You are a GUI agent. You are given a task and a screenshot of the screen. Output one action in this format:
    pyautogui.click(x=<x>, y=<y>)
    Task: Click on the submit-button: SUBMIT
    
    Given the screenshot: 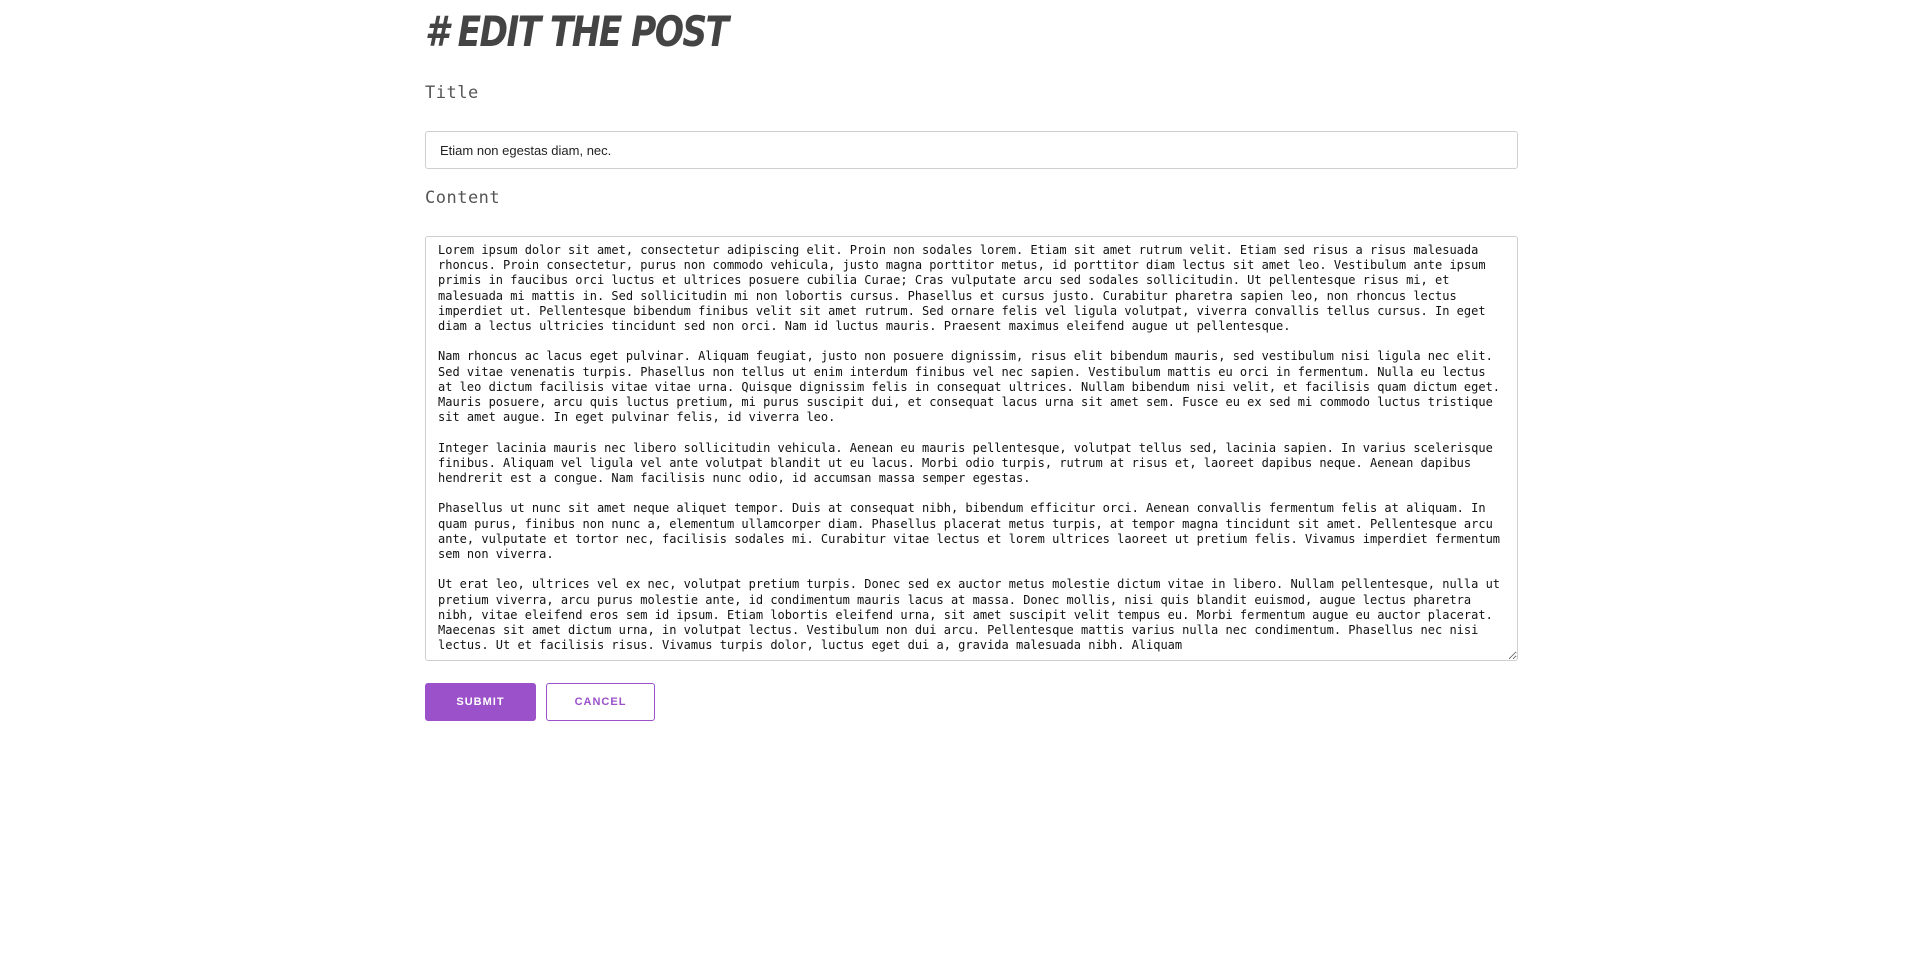 What is the action you would take?
    pyautogui.click(x=480, y=702)
    